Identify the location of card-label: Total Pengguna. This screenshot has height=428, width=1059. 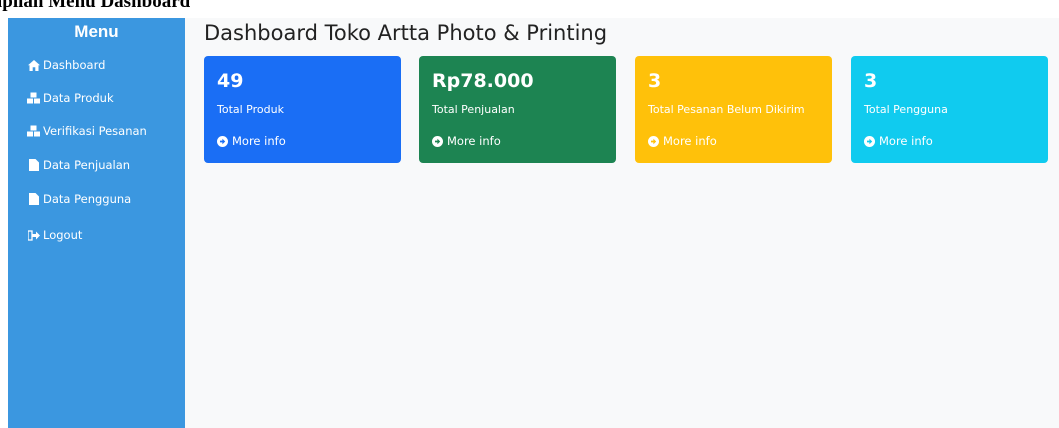
(906, 109).